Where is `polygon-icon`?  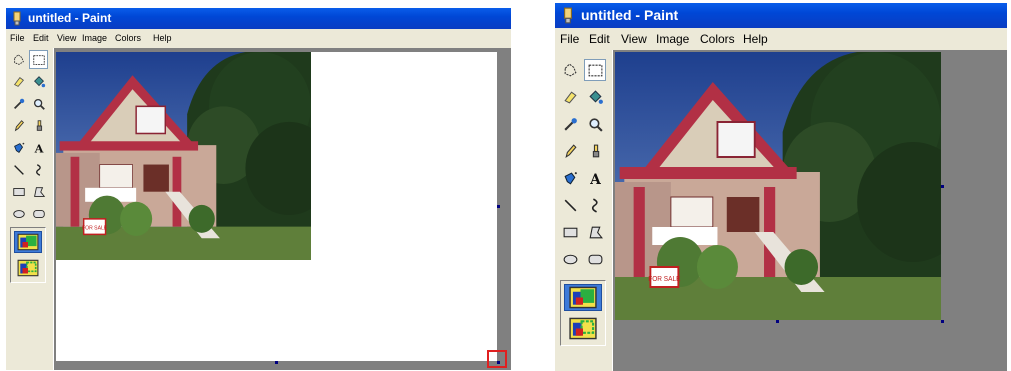
polygon-icon is located at coordinates (596, 232).